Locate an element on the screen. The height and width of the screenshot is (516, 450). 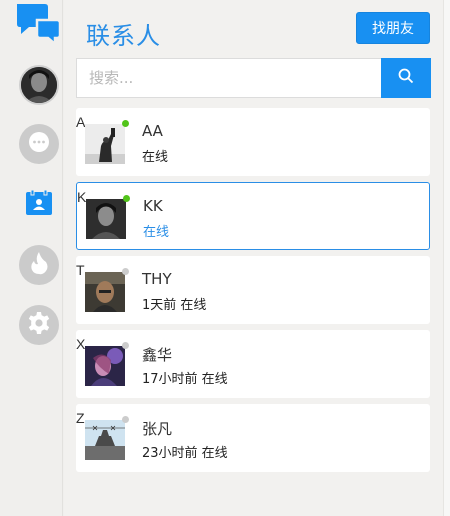
index-letter: T is located at coordinates (80, 270).